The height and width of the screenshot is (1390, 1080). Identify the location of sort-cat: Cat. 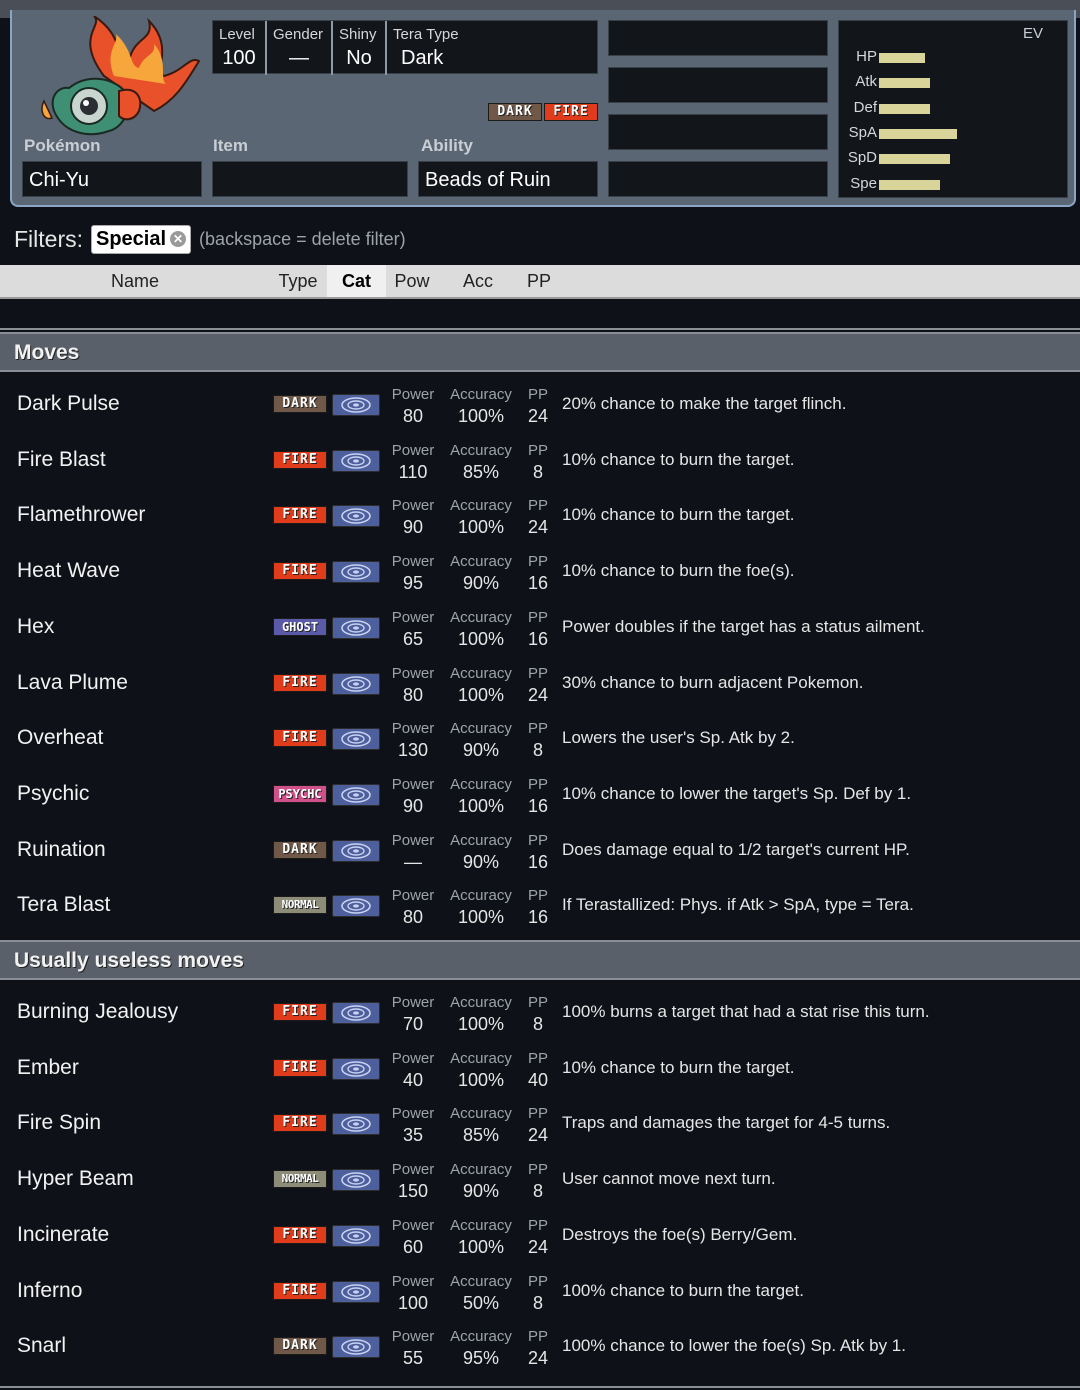
(356, 281).